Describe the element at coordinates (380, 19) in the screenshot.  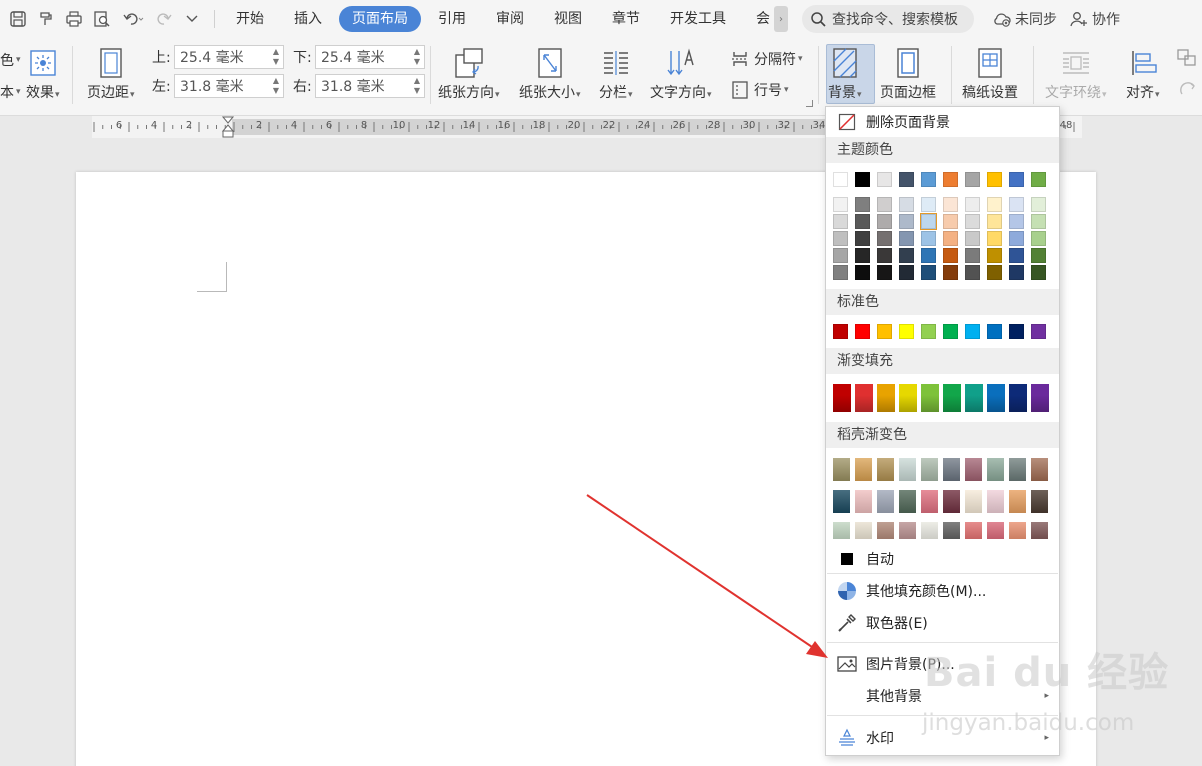
I see `tab-page-layout: 页面布局` at that location.